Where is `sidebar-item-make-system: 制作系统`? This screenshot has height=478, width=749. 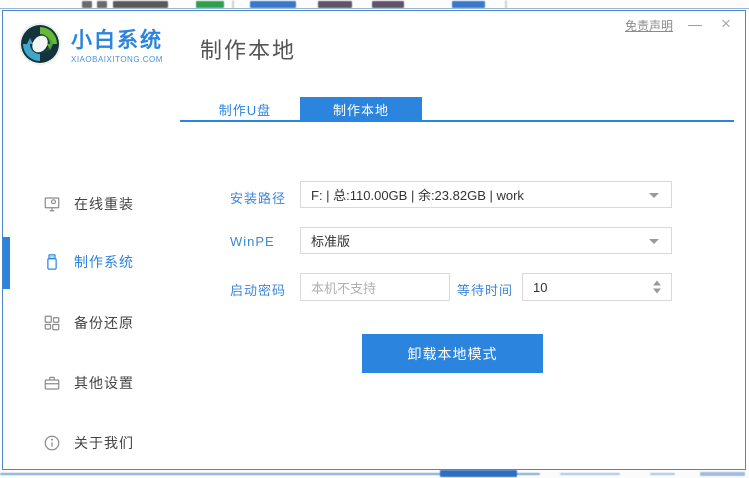 sidebar-item-make-system: 制作系统 is located at coordinates (90, 262).